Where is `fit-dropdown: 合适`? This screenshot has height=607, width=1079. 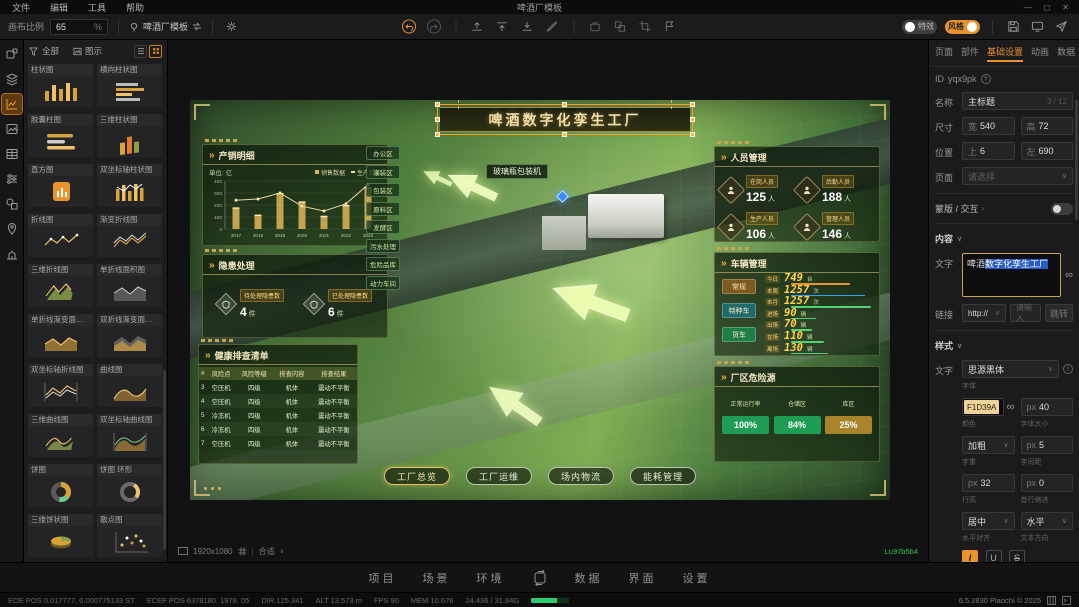 fit-dropdown: 合适 is located at coordinates (267, 551).